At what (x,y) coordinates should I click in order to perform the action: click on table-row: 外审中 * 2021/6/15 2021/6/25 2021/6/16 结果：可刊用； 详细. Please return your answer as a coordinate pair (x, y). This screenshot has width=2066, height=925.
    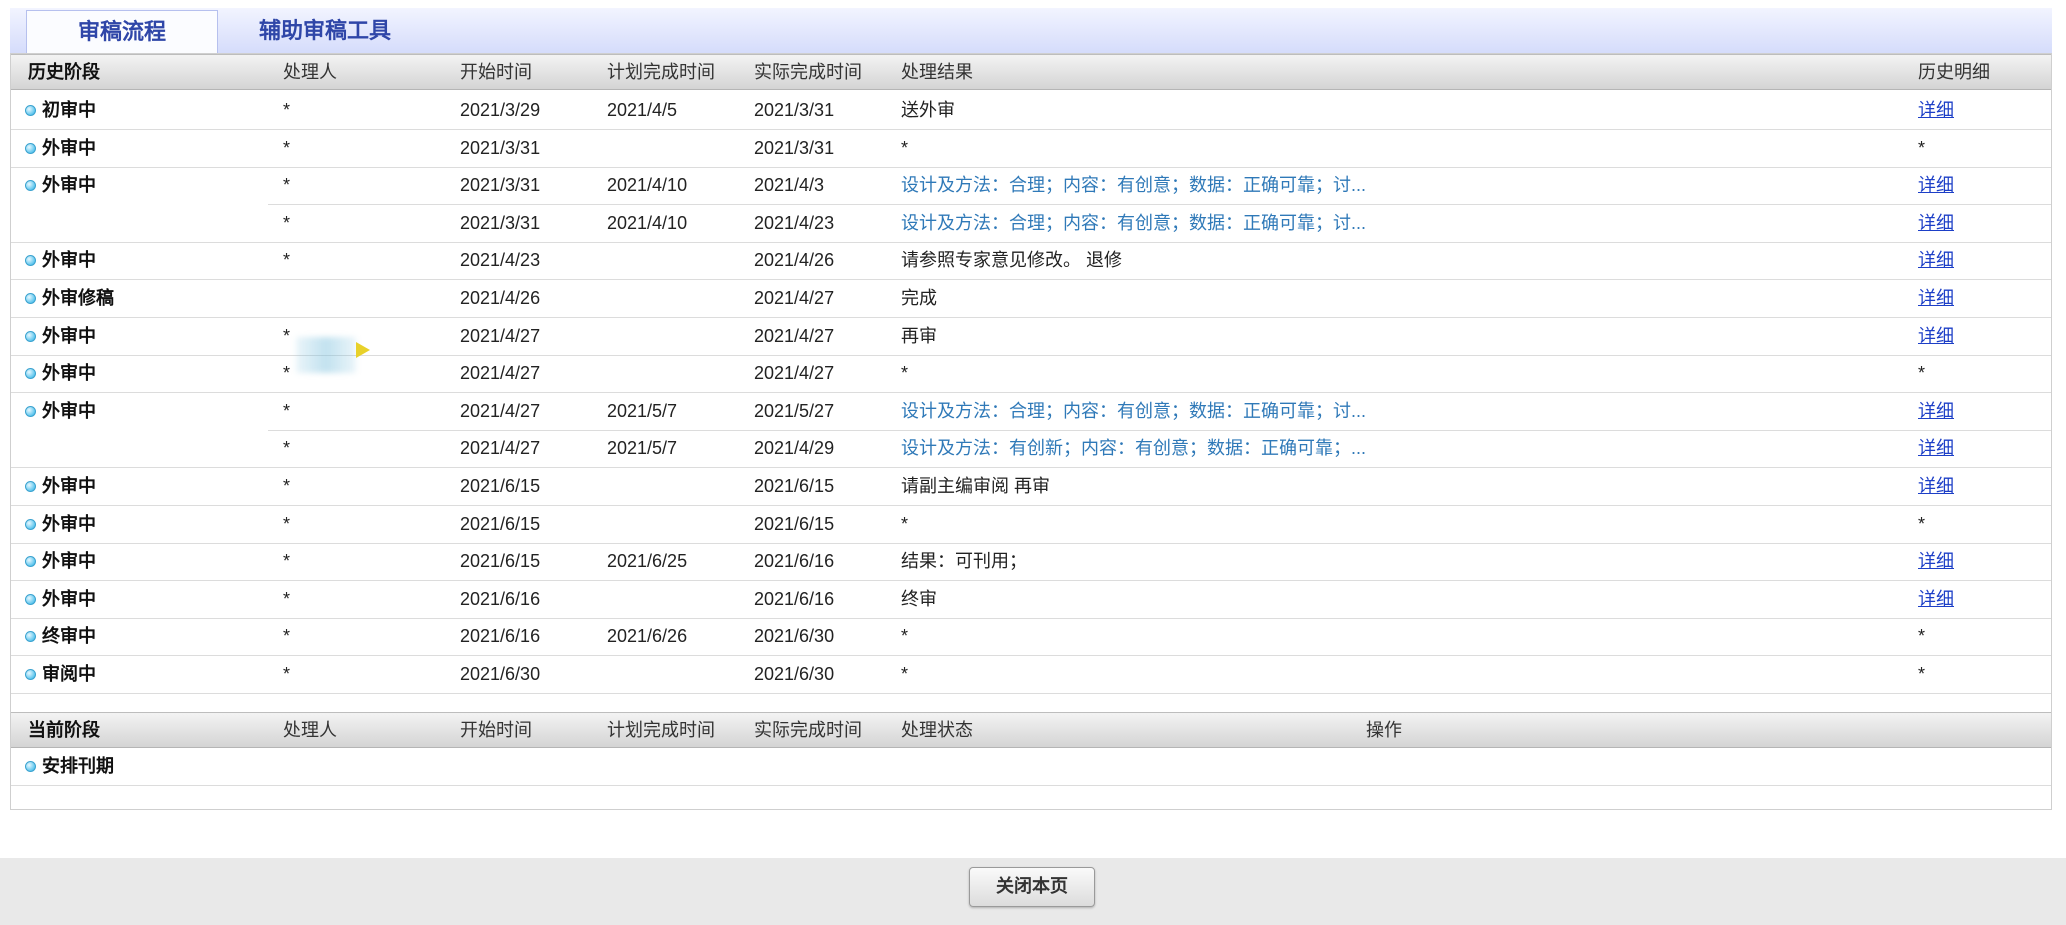
    Looking at the image, I should click on (1031, 562).